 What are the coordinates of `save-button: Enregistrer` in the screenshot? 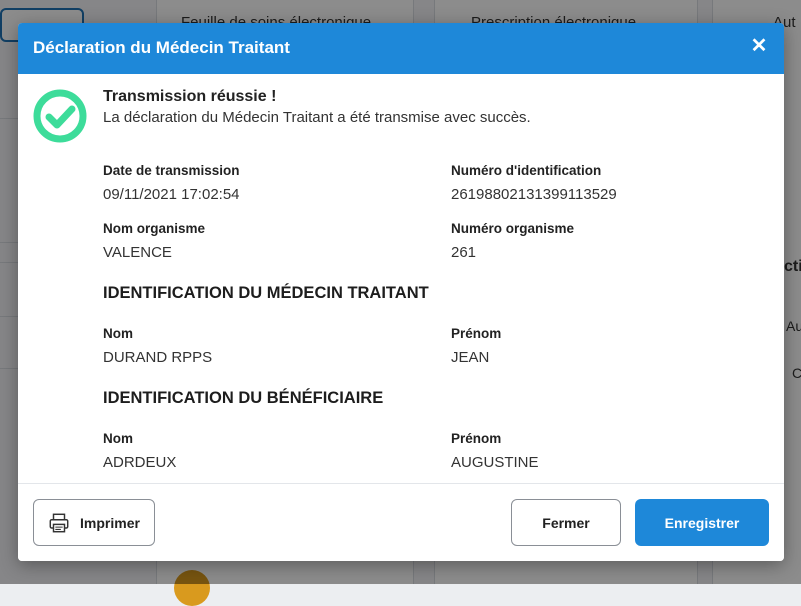 It's located at (702, 522).